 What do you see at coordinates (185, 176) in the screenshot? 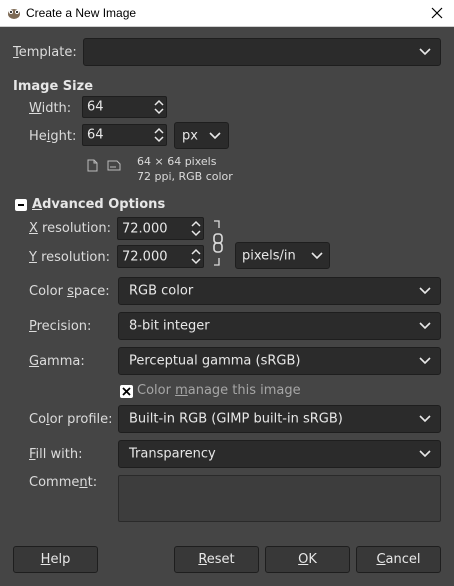
I see `image-resolution-info: 72 ppi, RGB color` at bounding box center [185, 176].